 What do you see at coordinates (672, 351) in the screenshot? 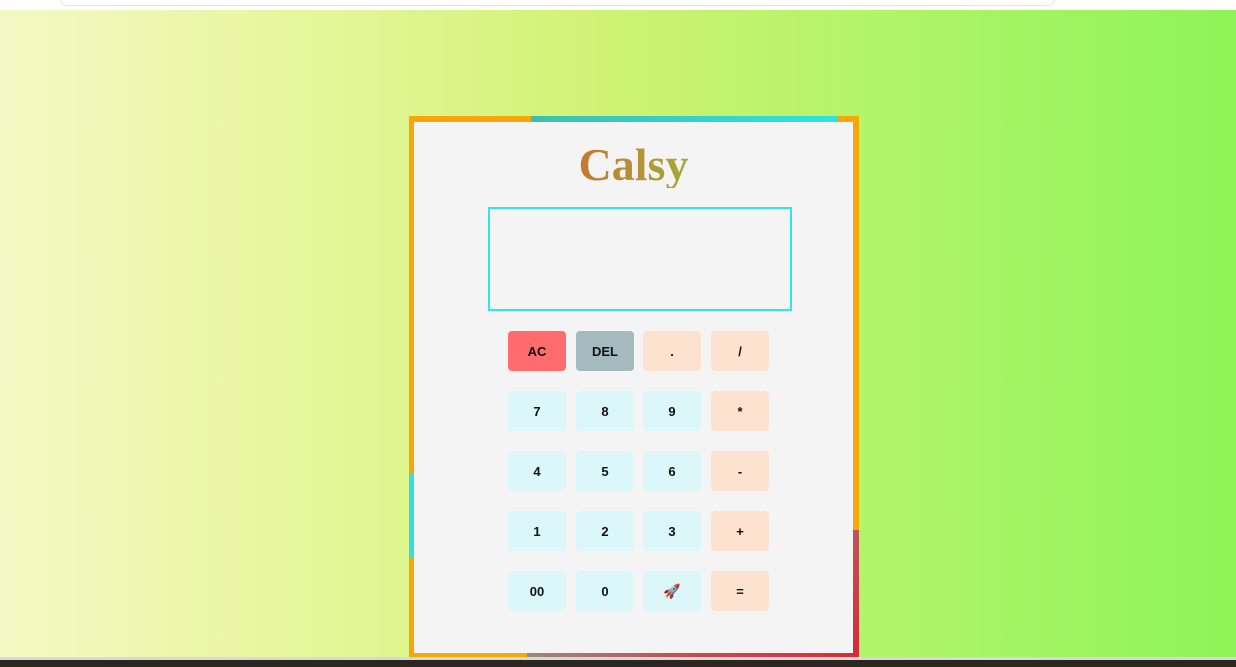
I see `decimal-button: .` at bounding box center [672, 351].